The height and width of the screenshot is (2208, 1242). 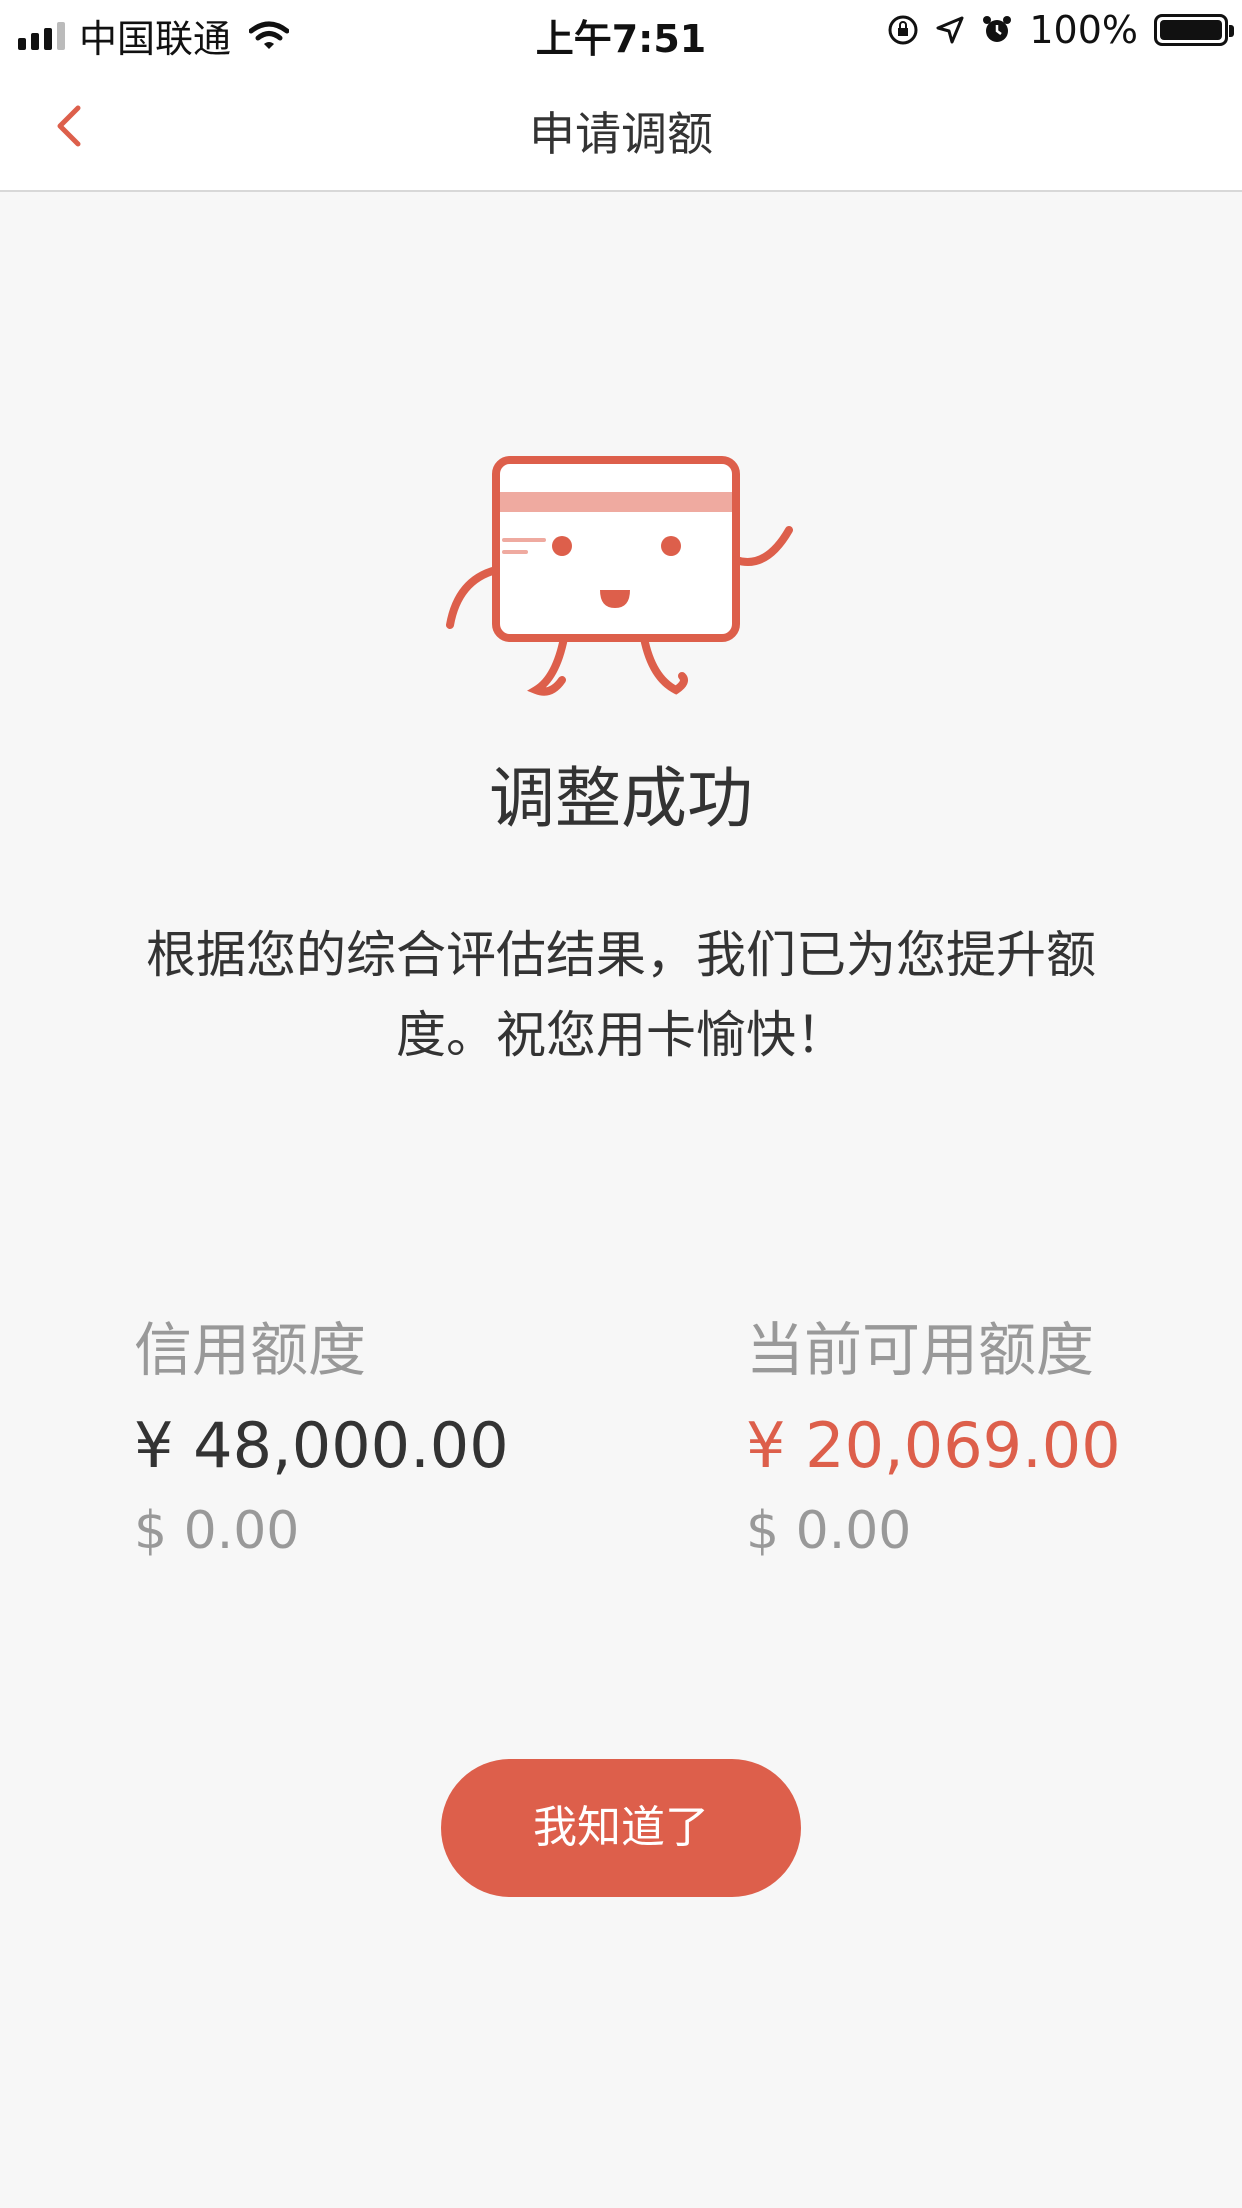 I want to click on ok-button: 我知道了, so click(x=621, y=1828).